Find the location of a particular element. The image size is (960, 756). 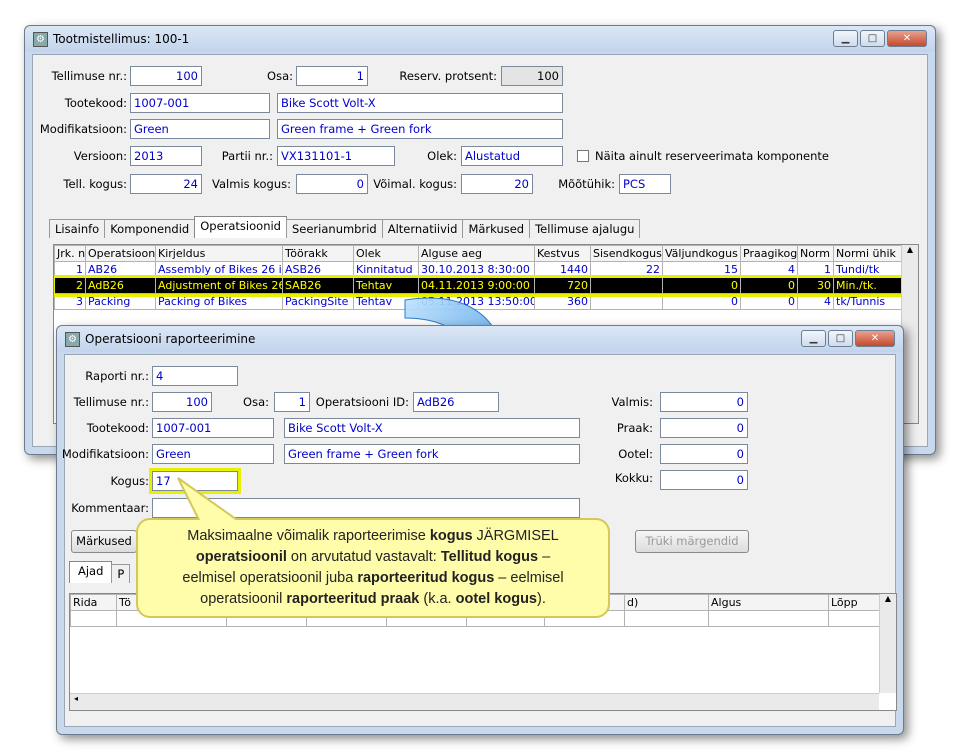

tab-markused: Märkused is located at coordinates (496, 228).